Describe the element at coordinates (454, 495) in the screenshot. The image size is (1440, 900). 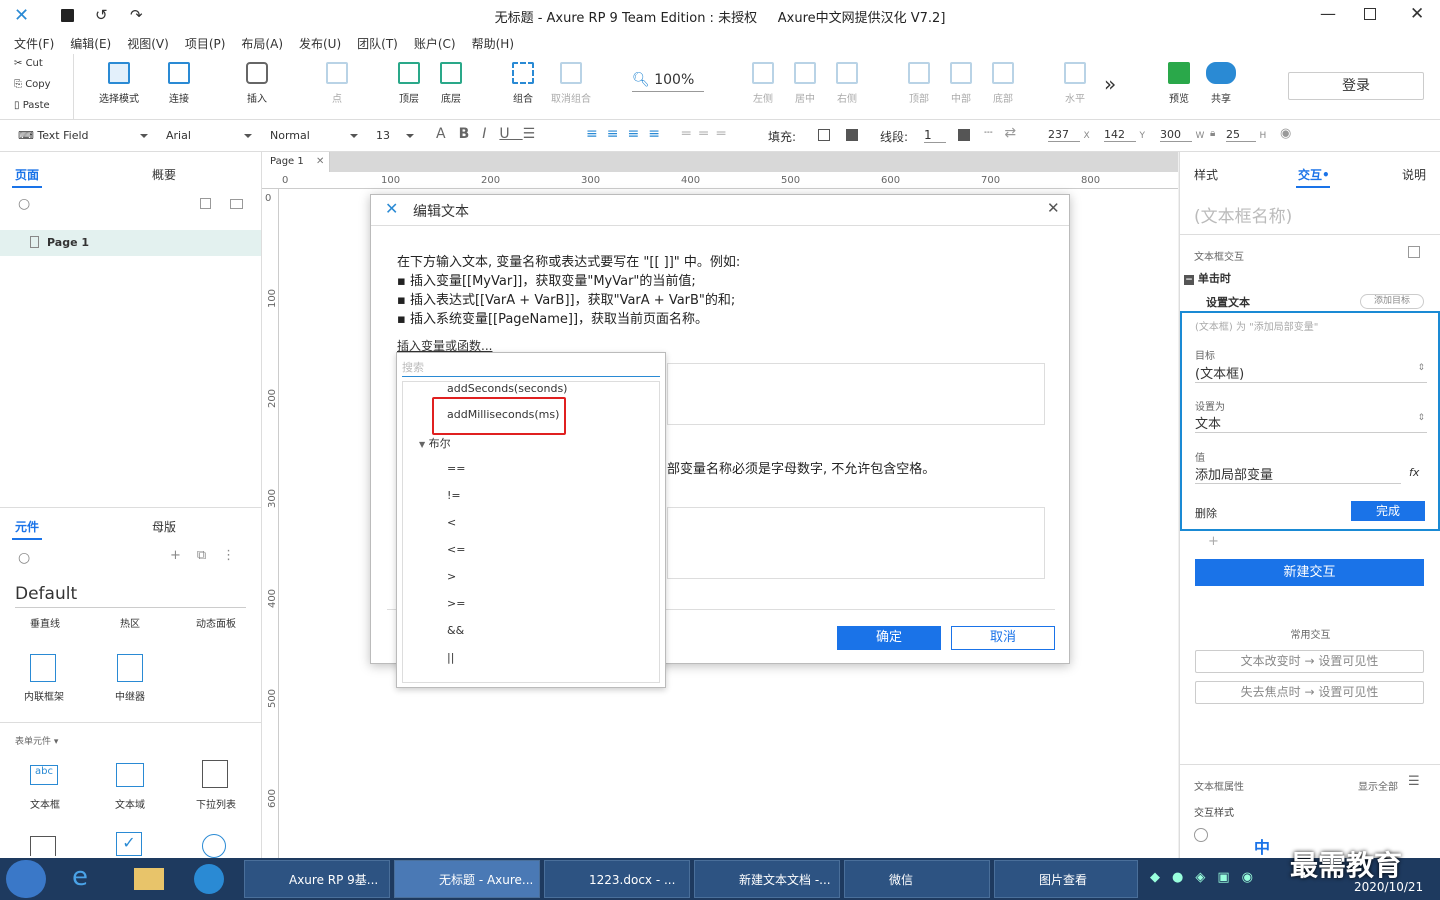
I see `list-item: !=` at that location.